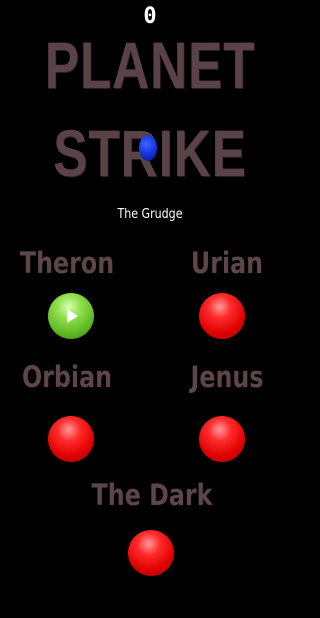 The height and width of the screenshot is (618, 320). I want to click on level-button-the-dark, so click(151, 553).